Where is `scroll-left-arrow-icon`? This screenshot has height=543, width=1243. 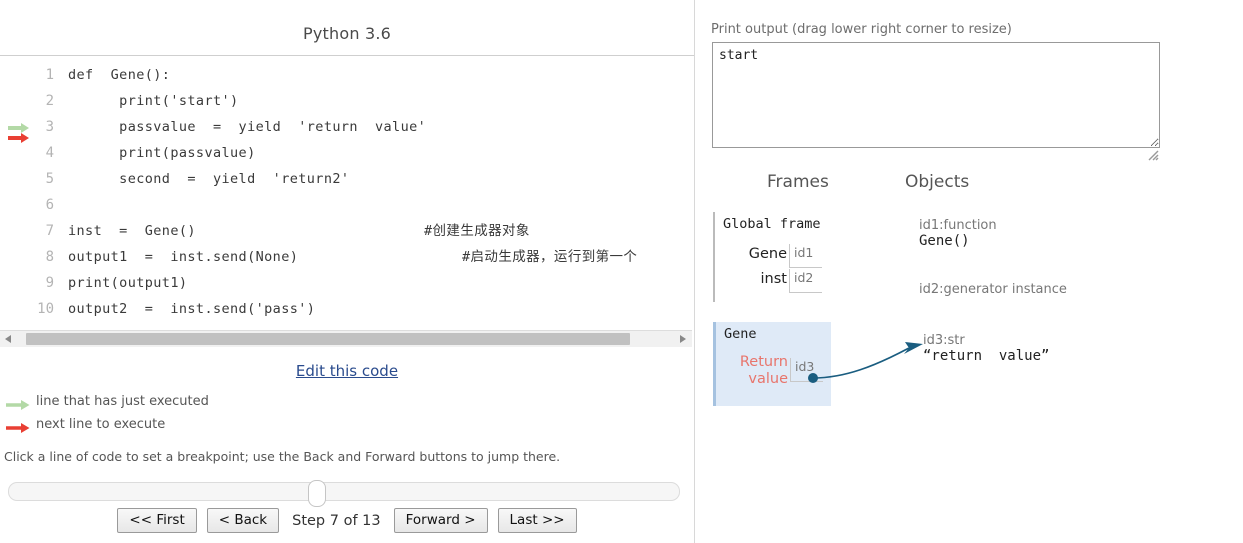 scroll-left-arrow-icon is located at coordinates (8, 339).